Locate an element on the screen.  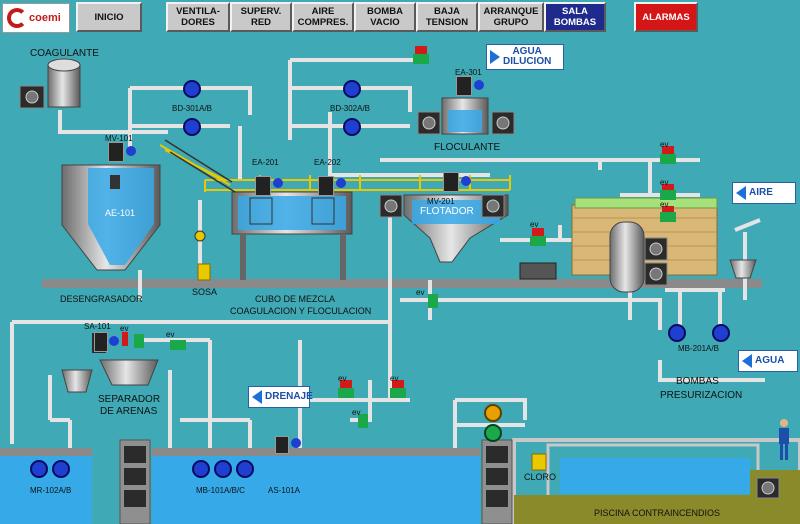
label-floculante: FLOCULANTE is located at coordinates (467, 147).